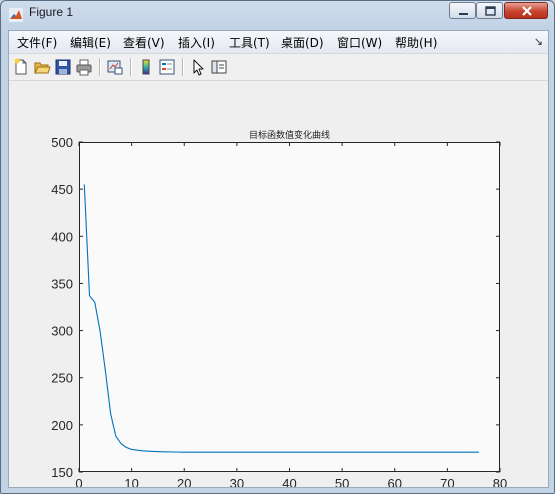 The height and width of the screenshot is (494, 555). What do you see at coordinates (277, 14) in the screenshot?
I see `title-bar: Figure 1` at bounding box center [277, 14].